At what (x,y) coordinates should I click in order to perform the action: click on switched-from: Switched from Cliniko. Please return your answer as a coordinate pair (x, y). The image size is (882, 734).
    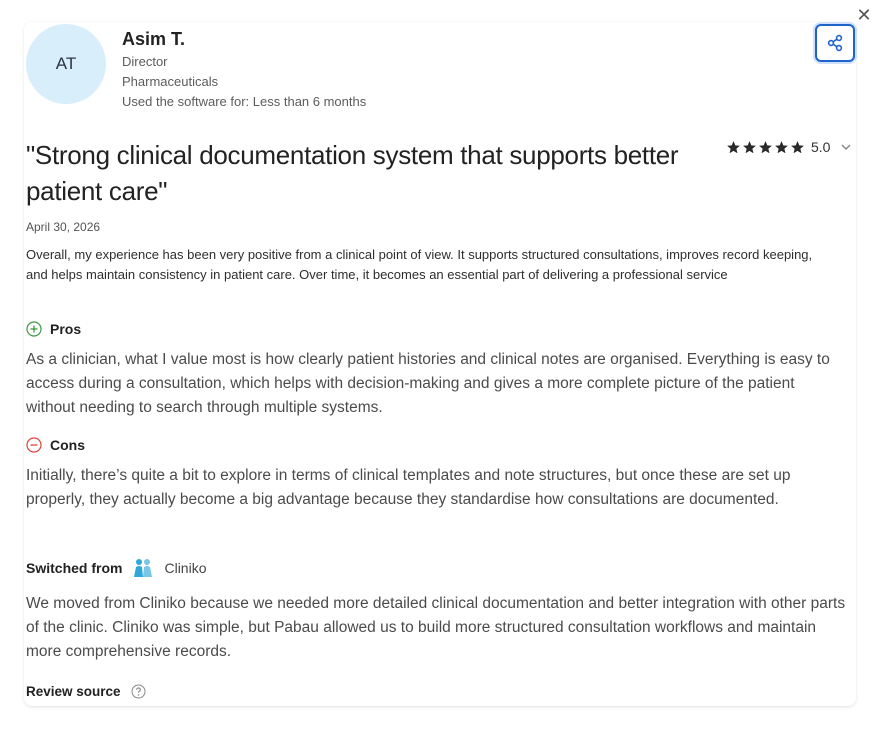
    Looking at the image, I should click on (116, 568).